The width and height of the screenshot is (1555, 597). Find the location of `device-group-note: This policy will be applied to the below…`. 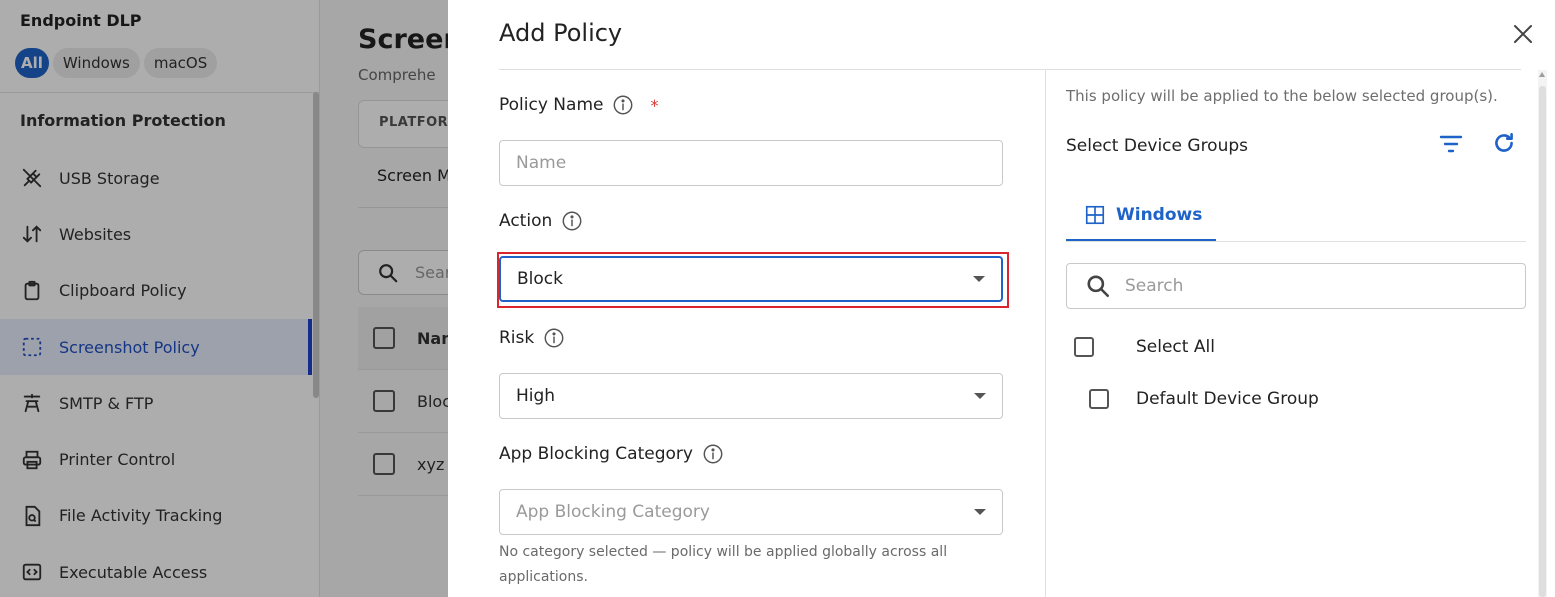

device-group-note: This policy will be applied to the below… is located at coordinates (1282, 96).